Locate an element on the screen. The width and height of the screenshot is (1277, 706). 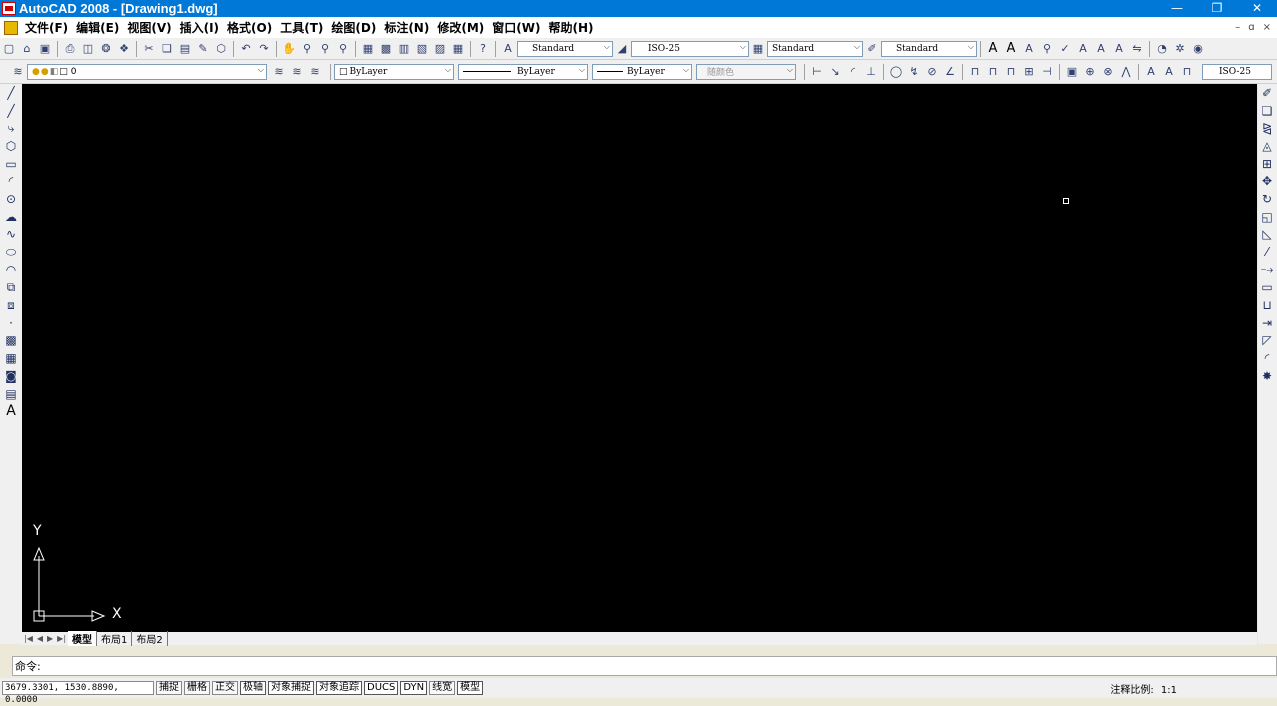
explode-icon: ✸ is located at coordinates (1267, 376).